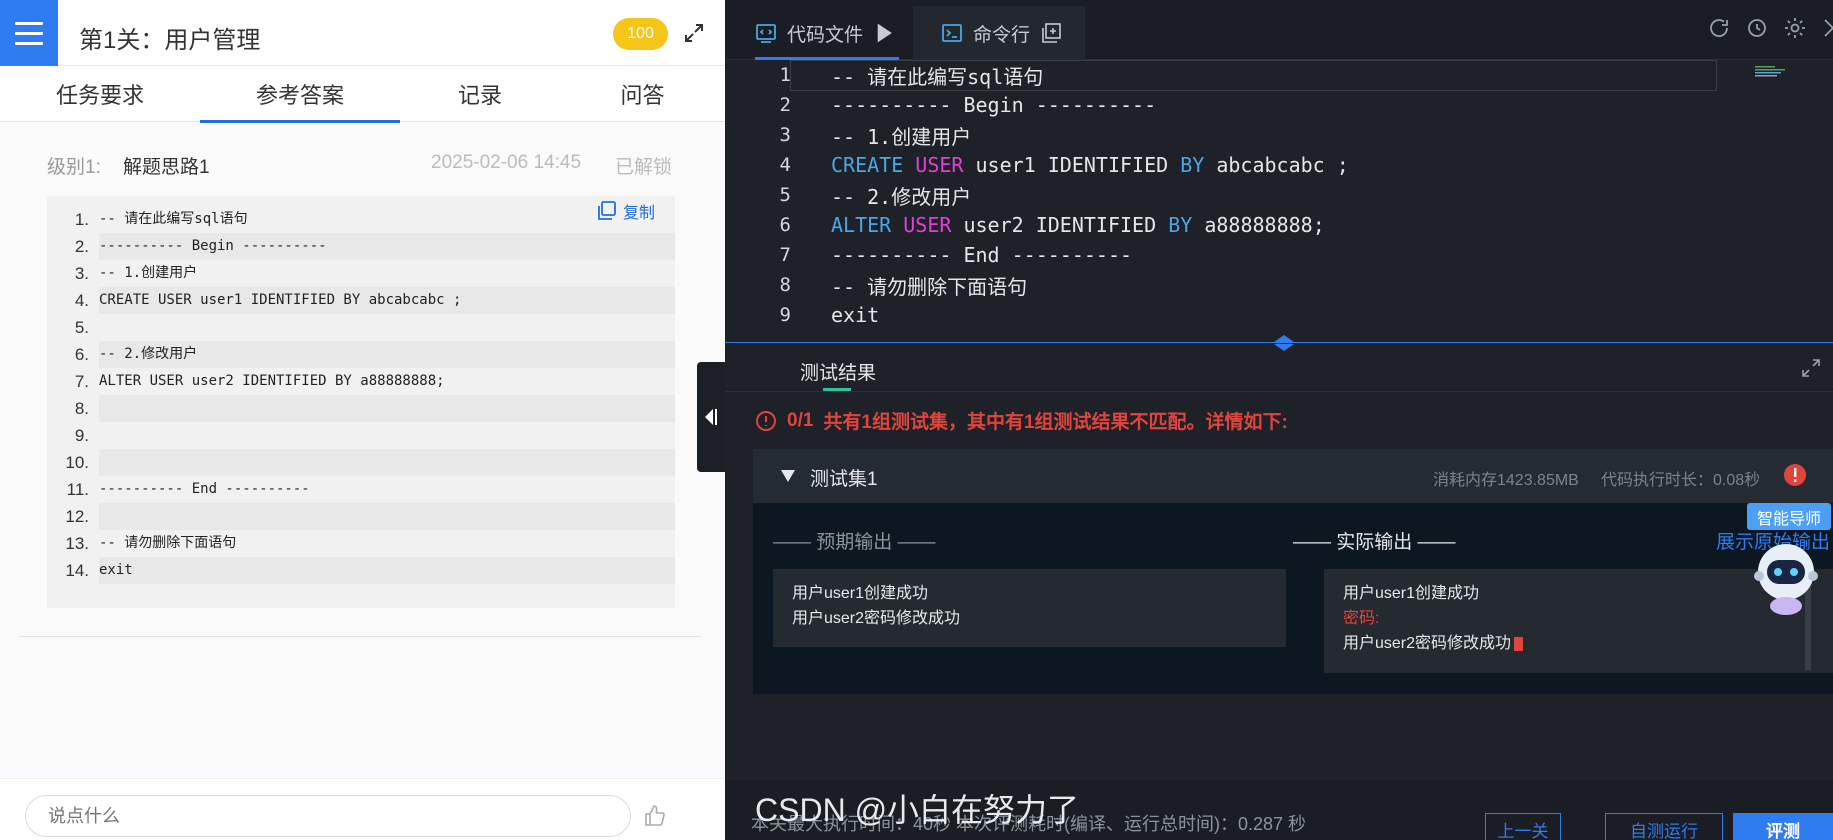  What do you see at coordinates (361, 273) in the screenshot?
I see `code-line: 3. -- 1.创建用户` at bounding box center [361, 273].